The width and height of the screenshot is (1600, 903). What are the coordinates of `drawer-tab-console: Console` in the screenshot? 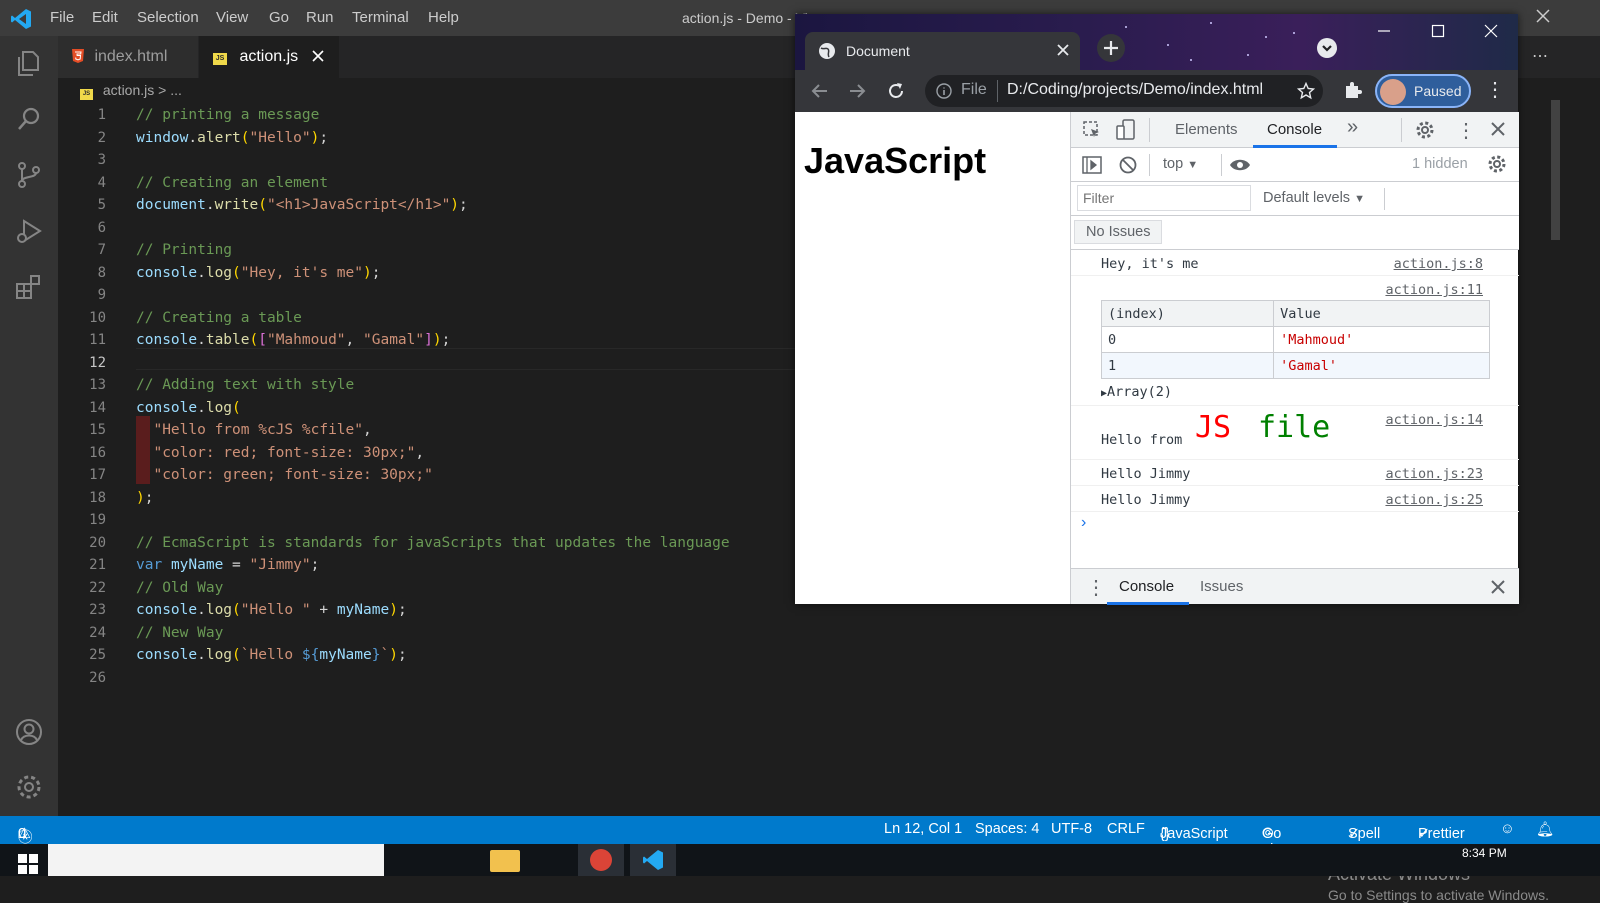 It's located at (1146, 586).